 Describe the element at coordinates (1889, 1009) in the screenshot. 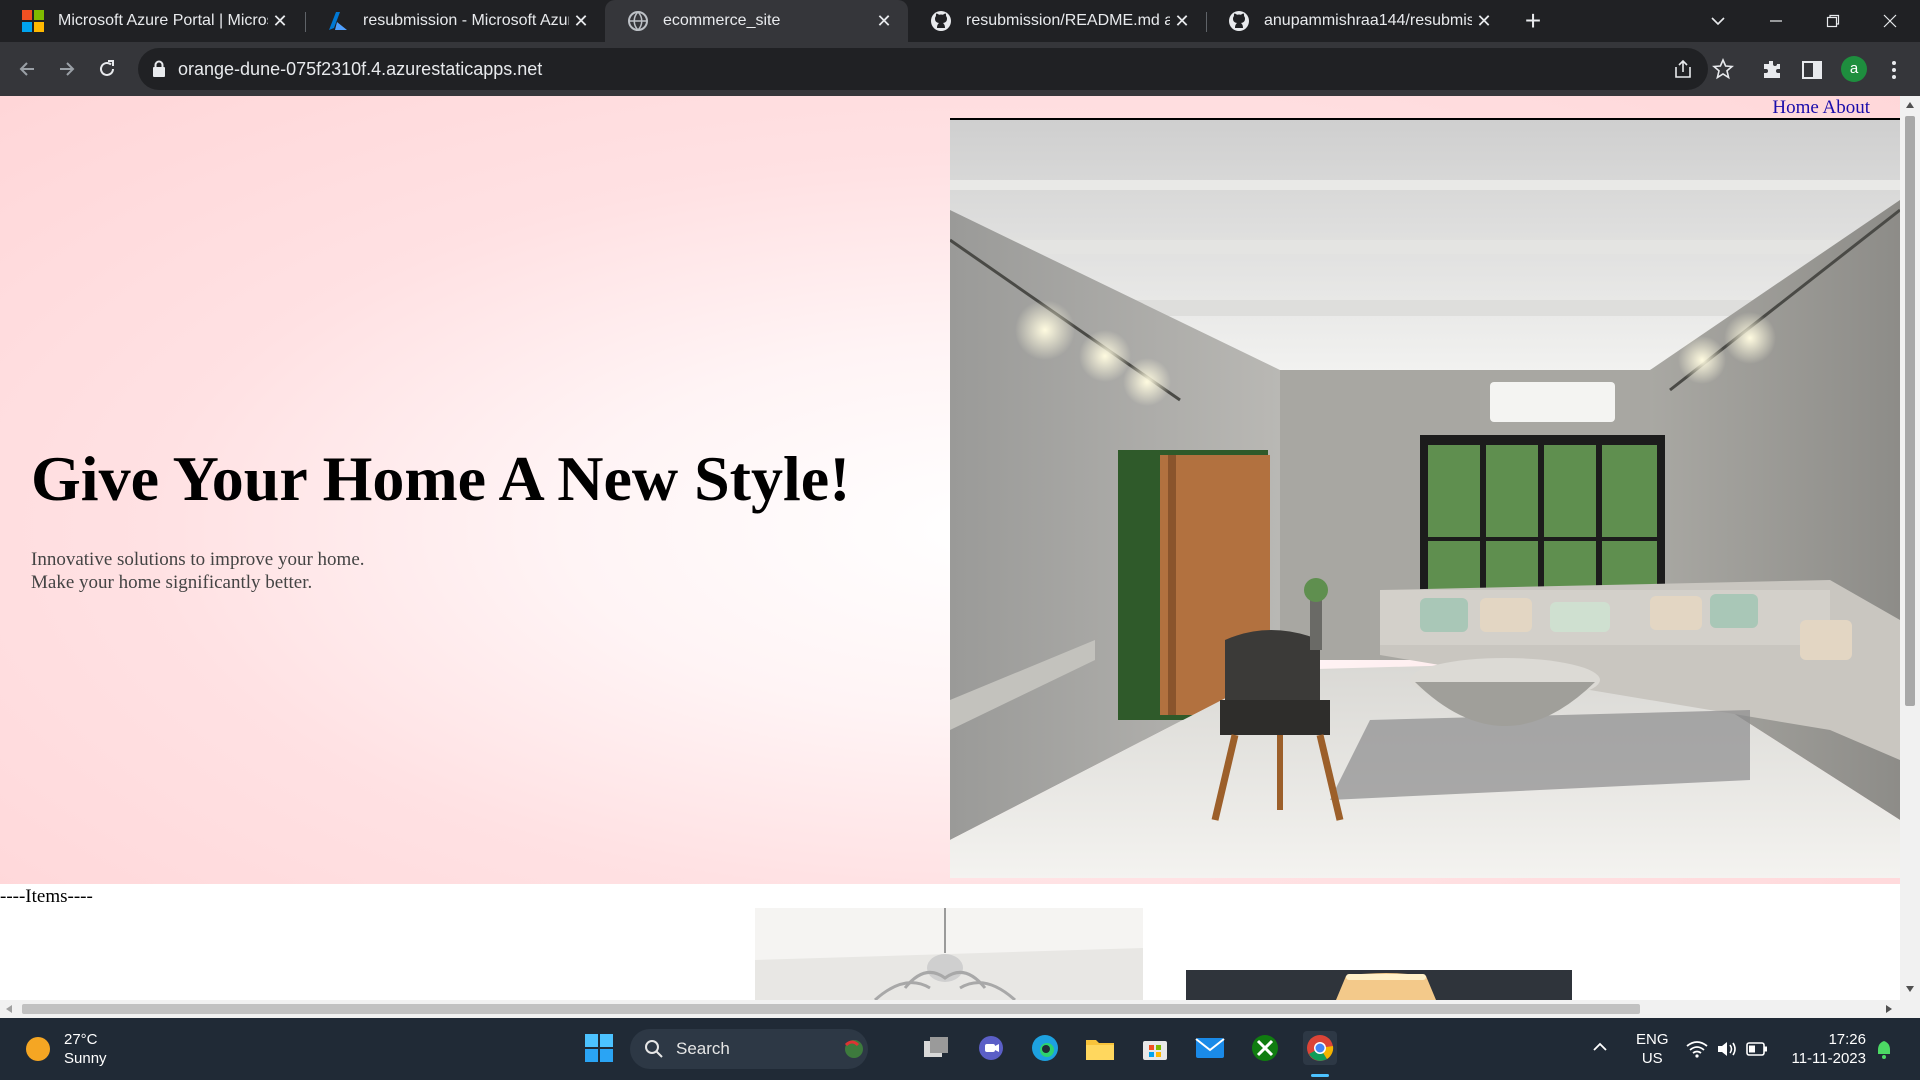

I see `scroll-right-icon` at that location.